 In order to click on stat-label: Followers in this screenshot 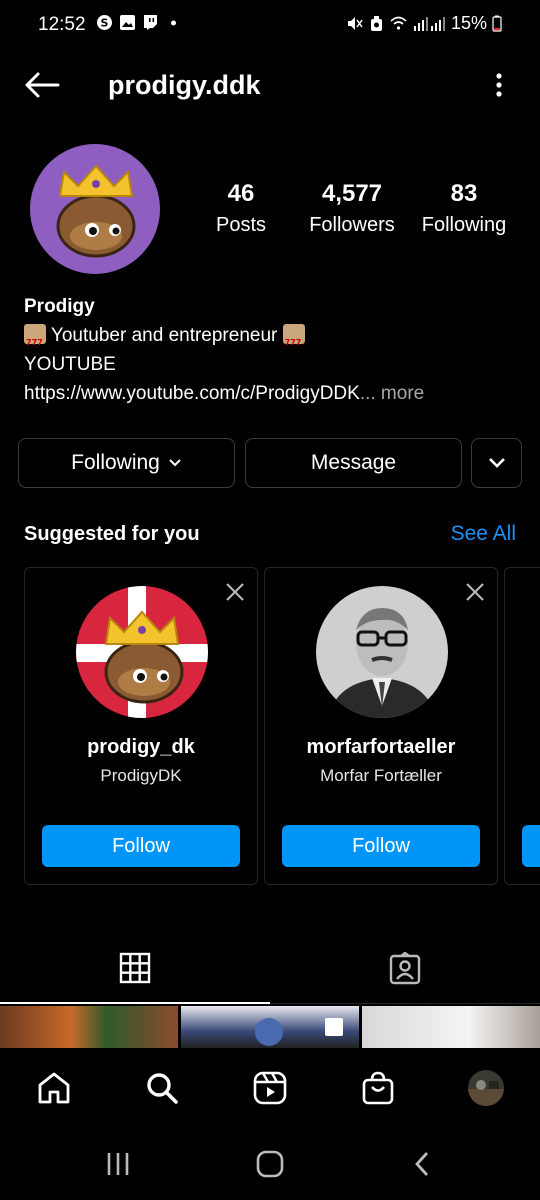, I will do `click(352, 225)`.